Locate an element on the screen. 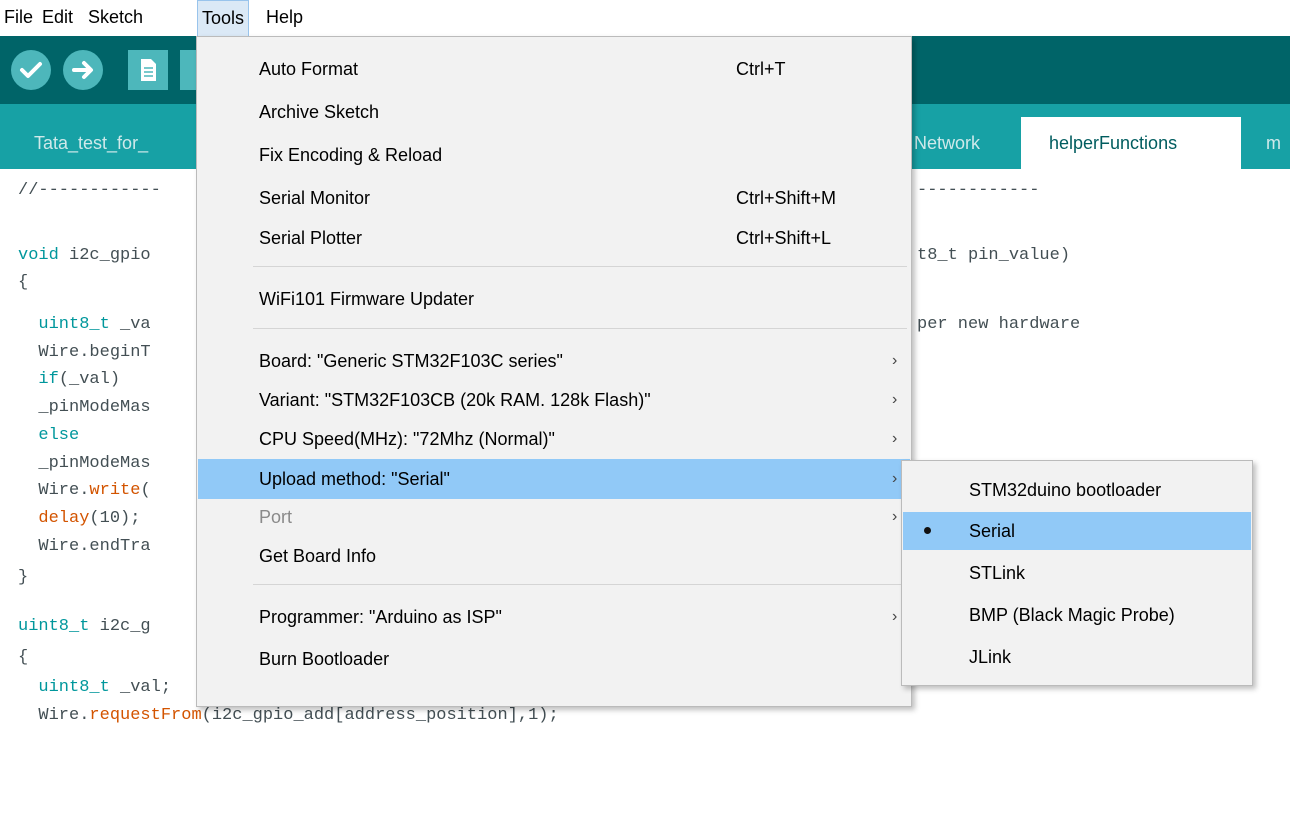  arrow-right-icon is located at coordinates (82, 70).